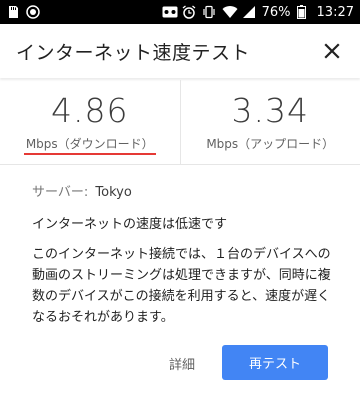 The width and height of the screenshot is (360, 394). What do you see at coordinates (89, 153) in the screenshot?
I see `download-underline` at bounding box center [89, 153].